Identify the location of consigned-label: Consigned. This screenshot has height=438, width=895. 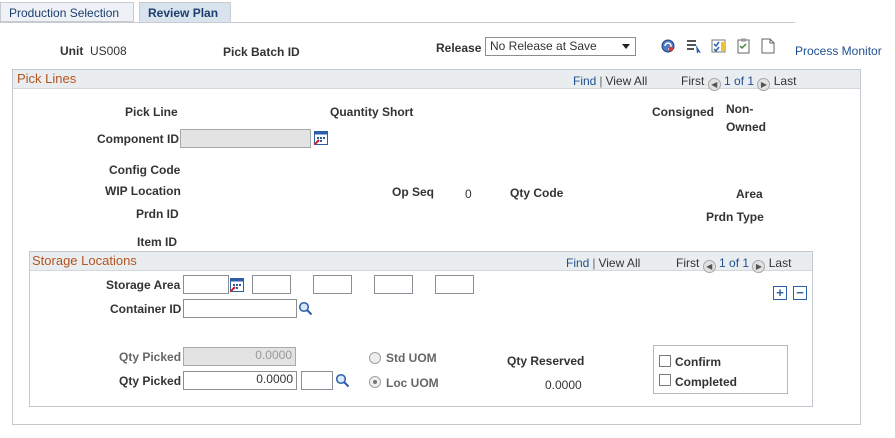
(683, 112).